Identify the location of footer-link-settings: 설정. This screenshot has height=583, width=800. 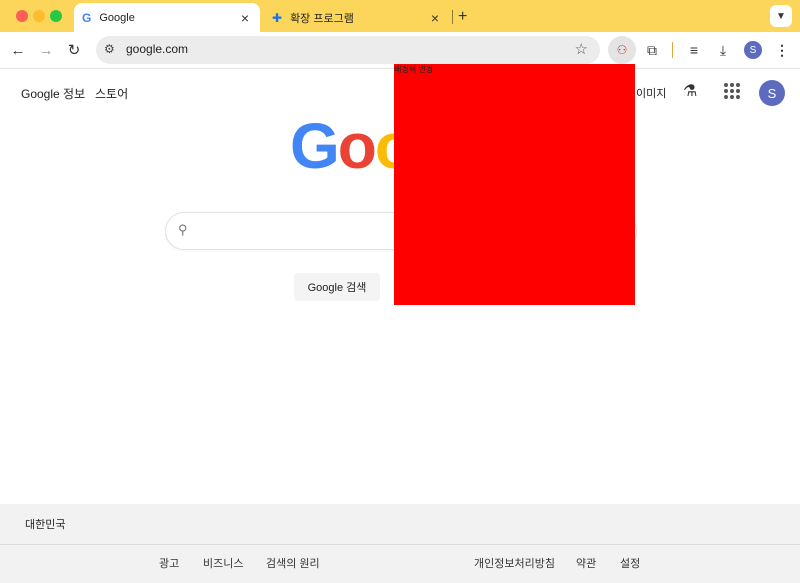
(630, 563).